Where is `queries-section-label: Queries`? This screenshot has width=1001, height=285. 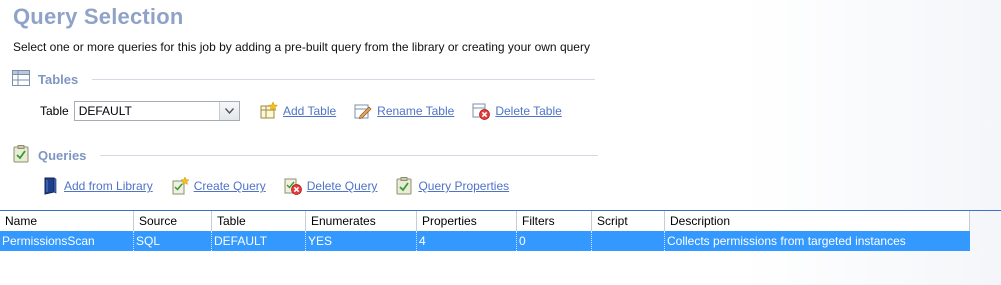
queries-section-label: Queries is located at coordinates (62, 155).